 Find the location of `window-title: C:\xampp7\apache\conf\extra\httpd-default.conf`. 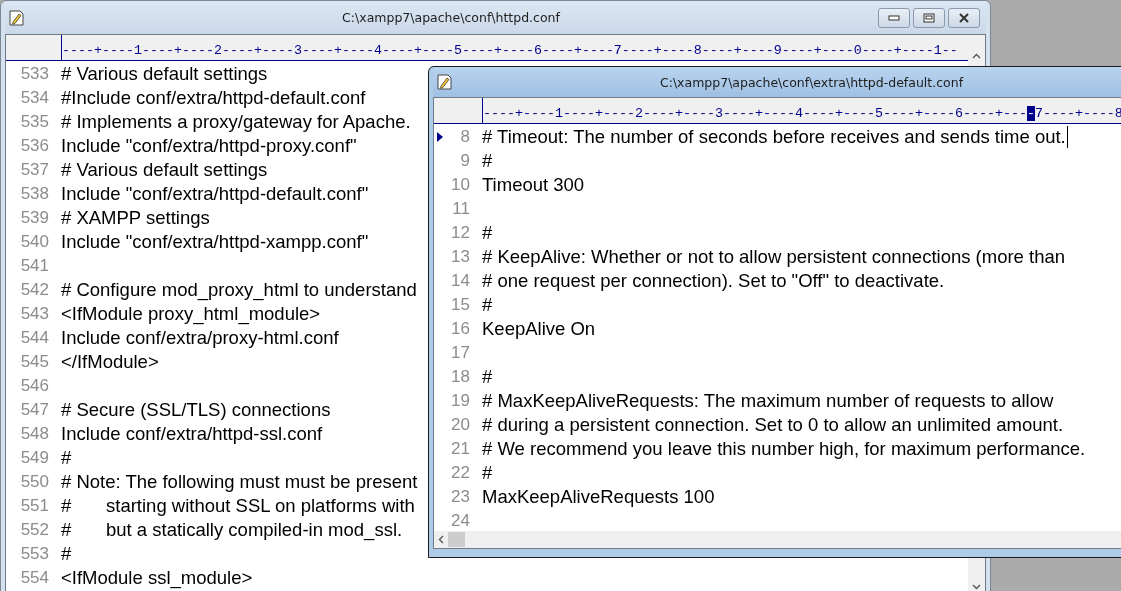

window-title: C:\xampp7\apache\conf\extra\httpd-default.conf is located at coordinates (811, 82).